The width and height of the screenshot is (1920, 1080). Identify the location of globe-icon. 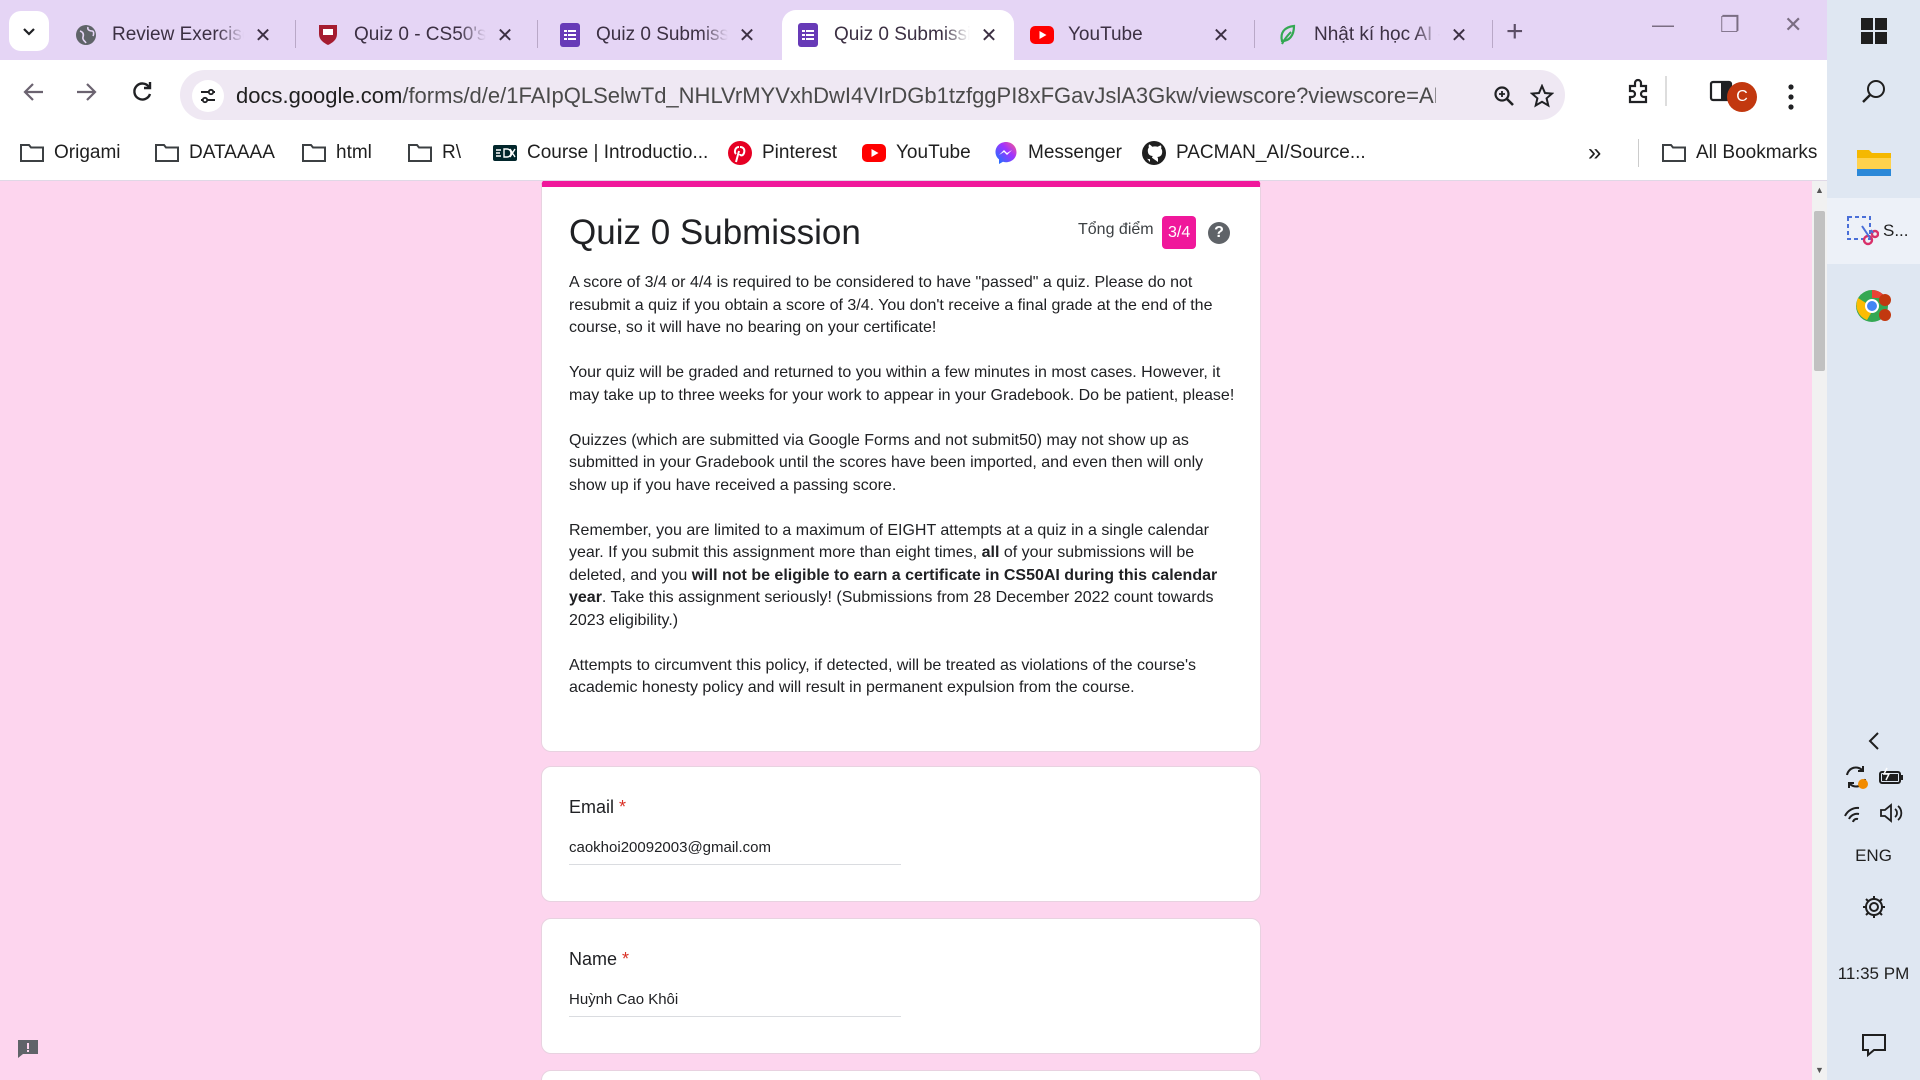
(86, 35).